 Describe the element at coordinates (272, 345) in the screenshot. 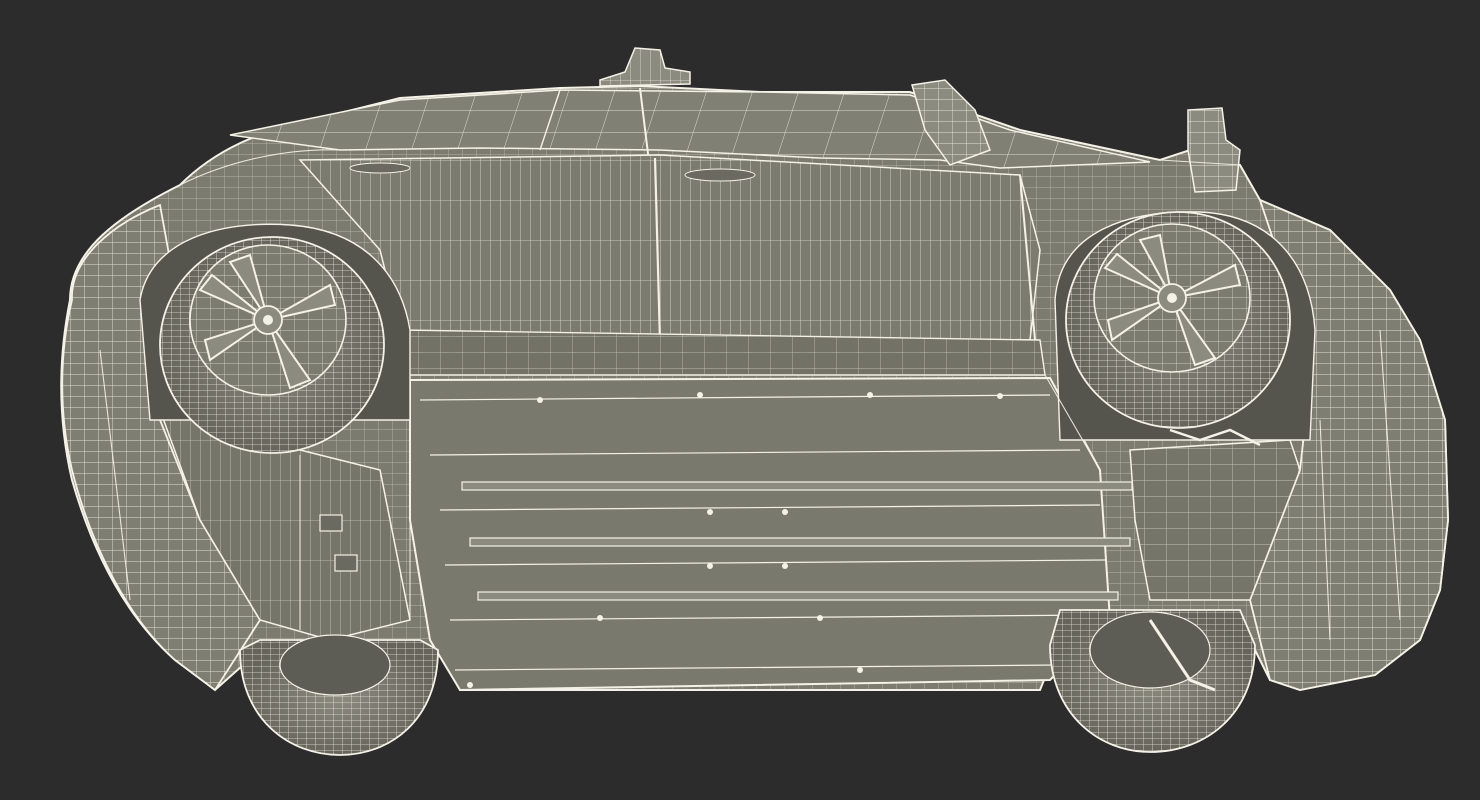

I see `rear-wheel-top` at that location.